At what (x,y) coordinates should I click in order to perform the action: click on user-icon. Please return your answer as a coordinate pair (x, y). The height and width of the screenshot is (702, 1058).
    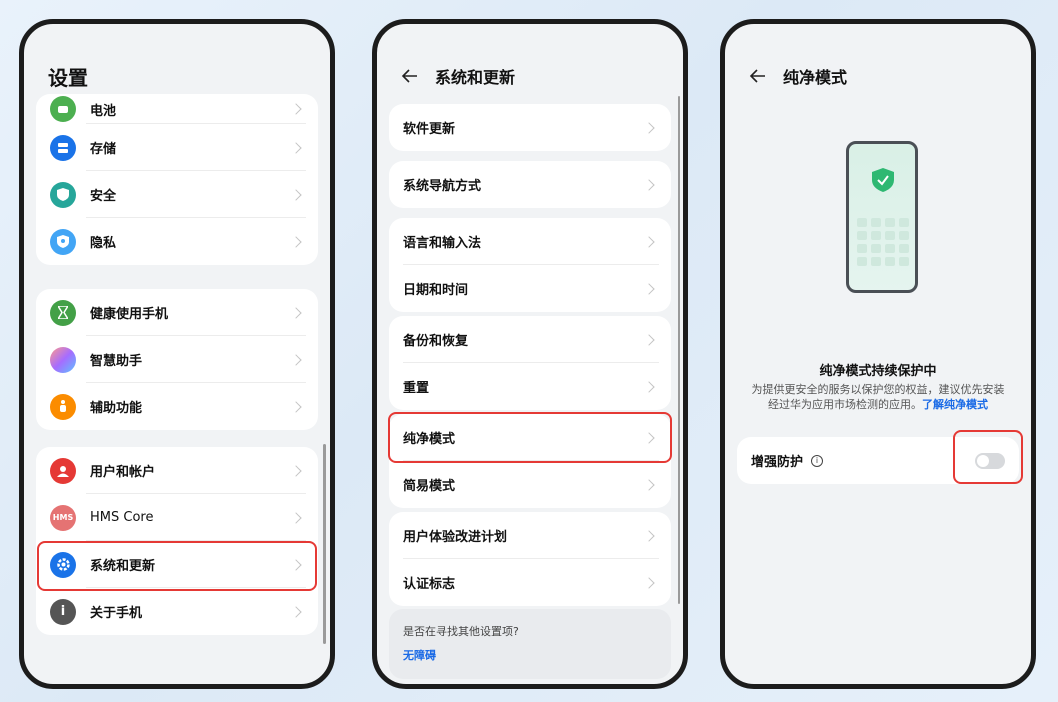
    Looking at the image, I should click on (63, 470).